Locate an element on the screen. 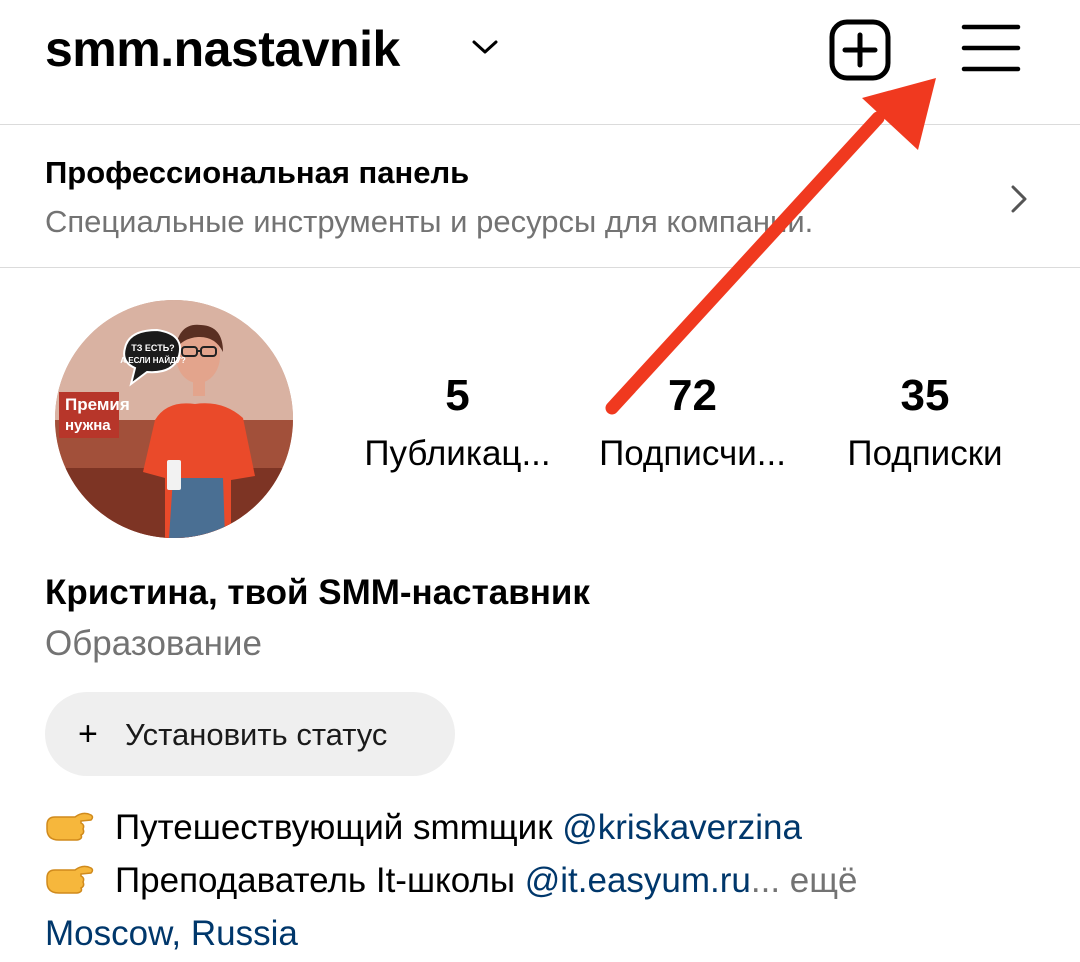  bio-line: Путешествующий smmщик @kriskaverzina is located at coordinates (423, 828).